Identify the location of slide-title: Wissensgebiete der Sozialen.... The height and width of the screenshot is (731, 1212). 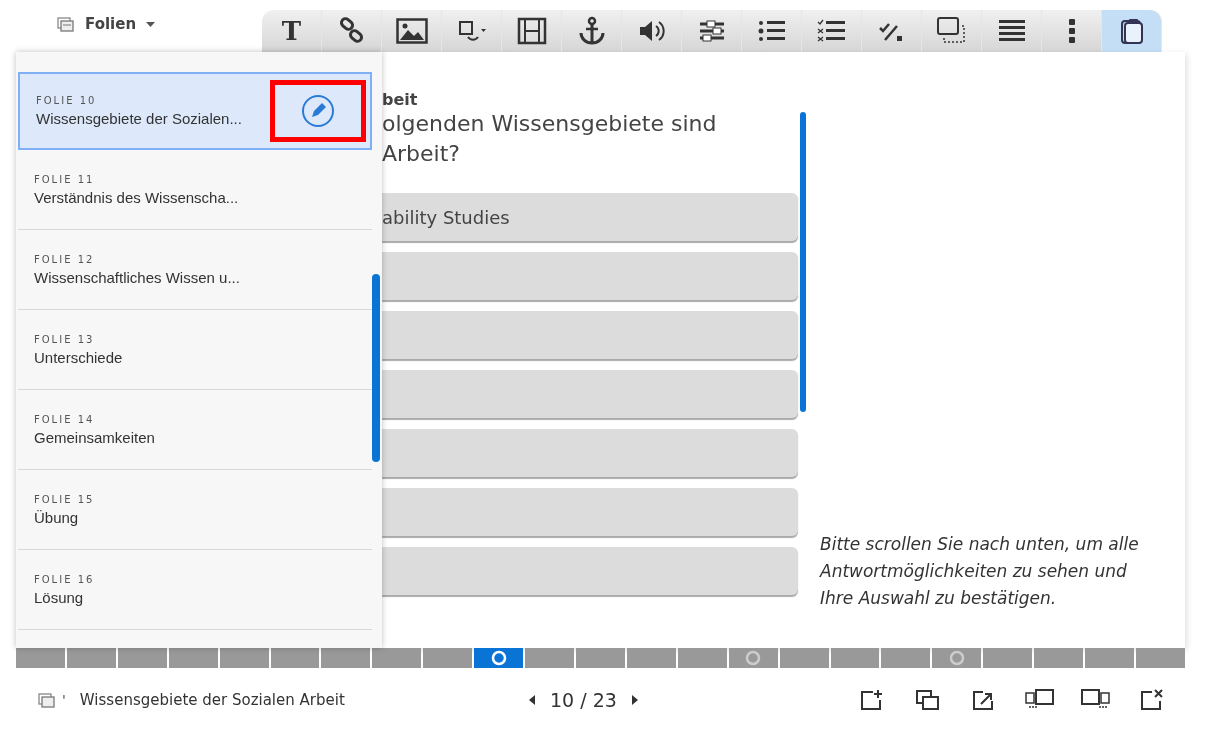
(139, 118).